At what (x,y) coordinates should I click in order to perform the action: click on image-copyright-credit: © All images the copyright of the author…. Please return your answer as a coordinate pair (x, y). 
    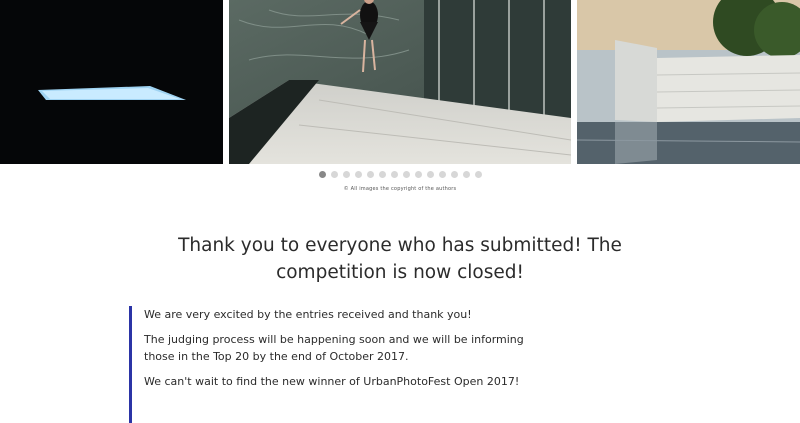
    Looking at the image, I should click on (400, 189).